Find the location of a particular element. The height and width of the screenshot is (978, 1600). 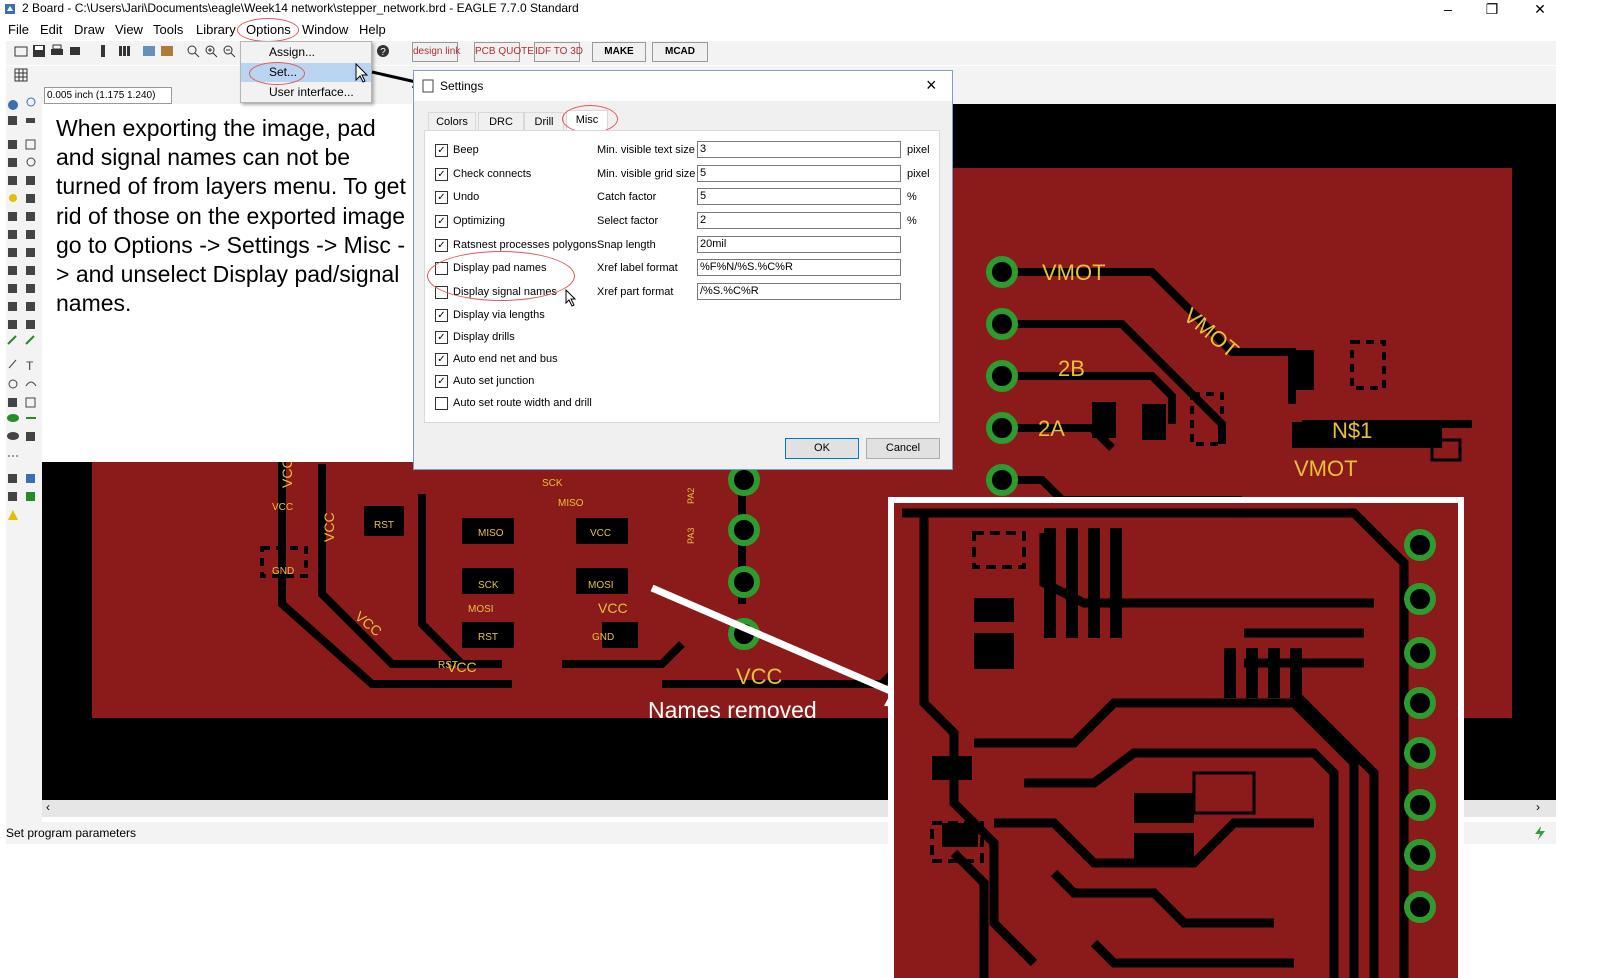

pcb-quote-button: PCB QUOTE is located at coordinates (504, 52).